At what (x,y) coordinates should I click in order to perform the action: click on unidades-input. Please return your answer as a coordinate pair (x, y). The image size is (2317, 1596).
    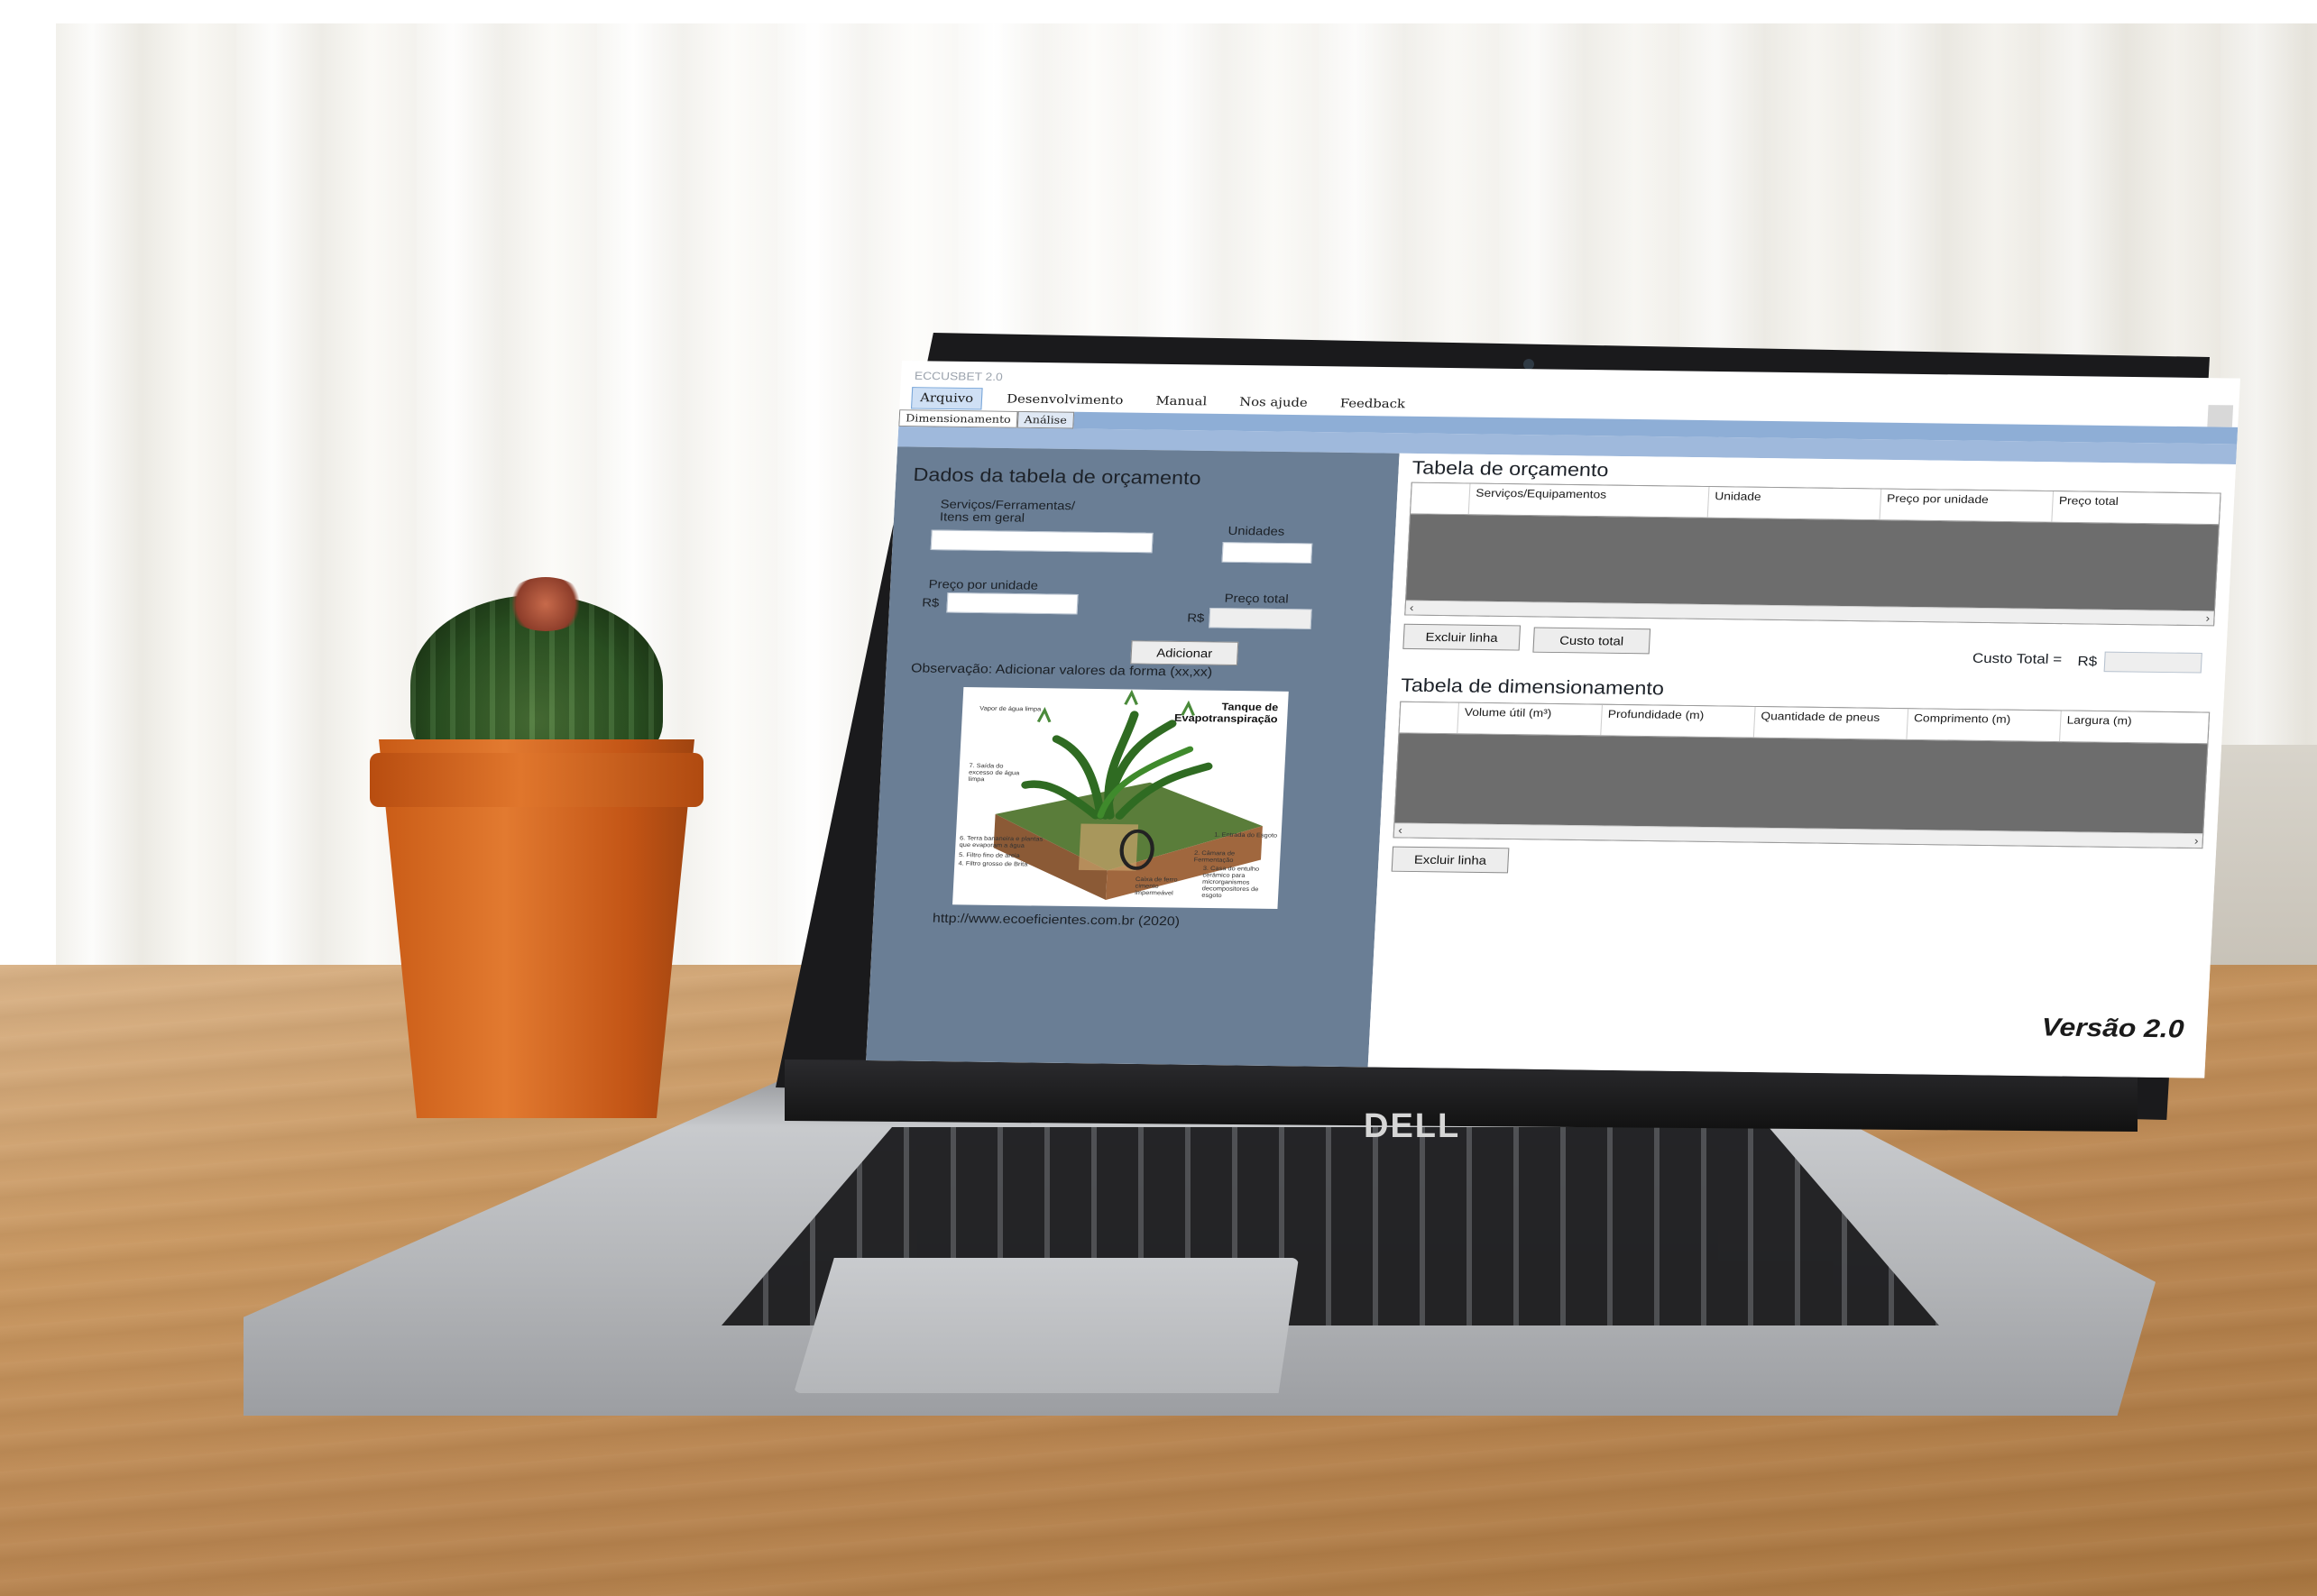
    Looking at the image, I should click on (1267, 553).